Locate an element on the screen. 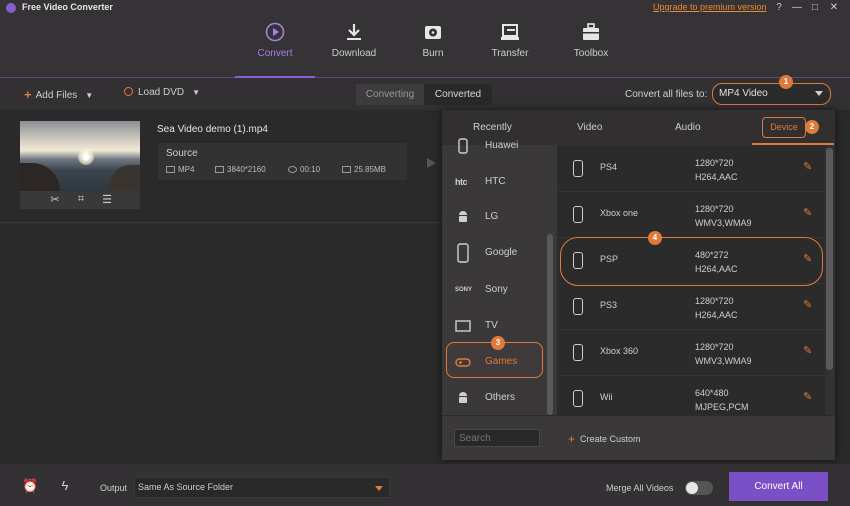 This screenshot has height=506, width=850. toolbox-icon is located at coordinates (591, 31).